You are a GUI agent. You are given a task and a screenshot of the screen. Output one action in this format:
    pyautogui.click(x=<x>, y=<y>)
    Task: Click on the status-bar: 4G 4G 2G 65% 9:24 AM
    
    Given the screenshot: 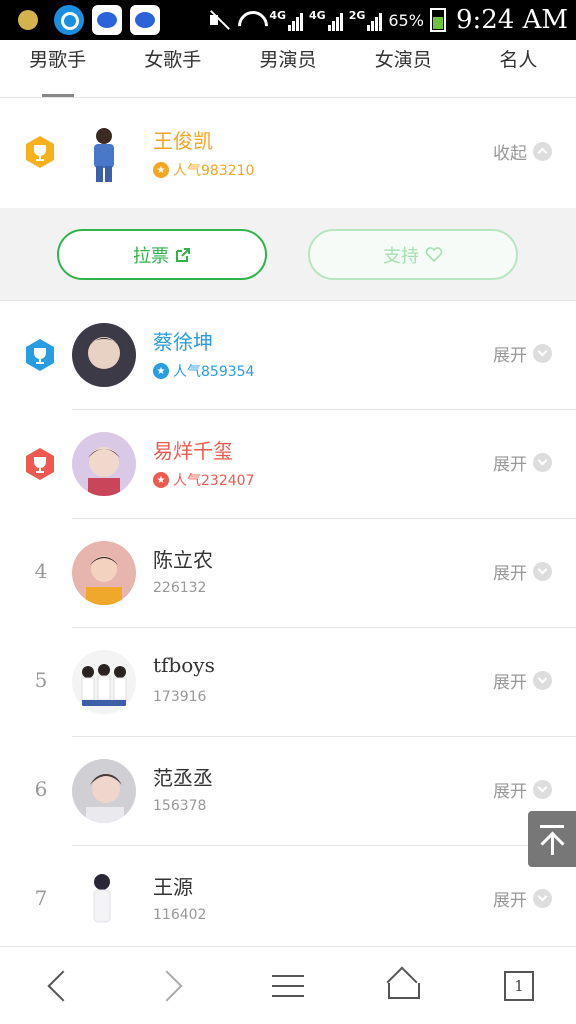 What is the action you would take?
    pyautogui.click(x=288, y=20)
    